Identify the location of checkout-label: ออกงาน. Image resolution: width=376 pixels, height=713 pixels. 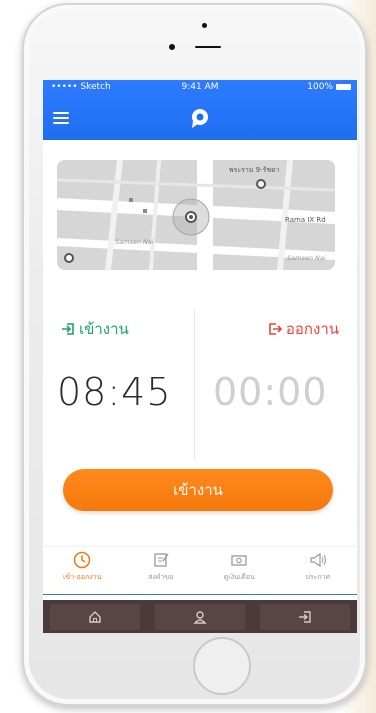
(312, 329).